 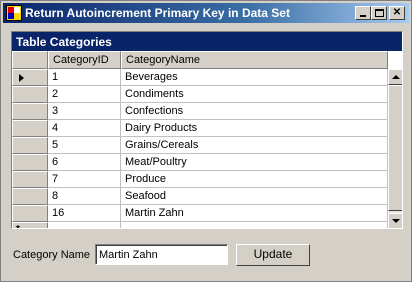 I want to click on arrow-down-icon, so click(x=396, y=221).